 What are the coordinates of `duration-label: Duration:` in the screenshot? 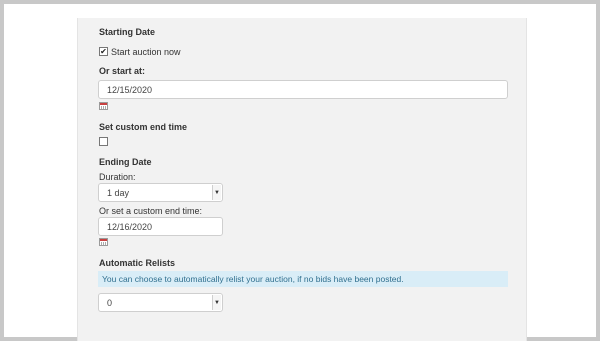 It's located at (117, 177).